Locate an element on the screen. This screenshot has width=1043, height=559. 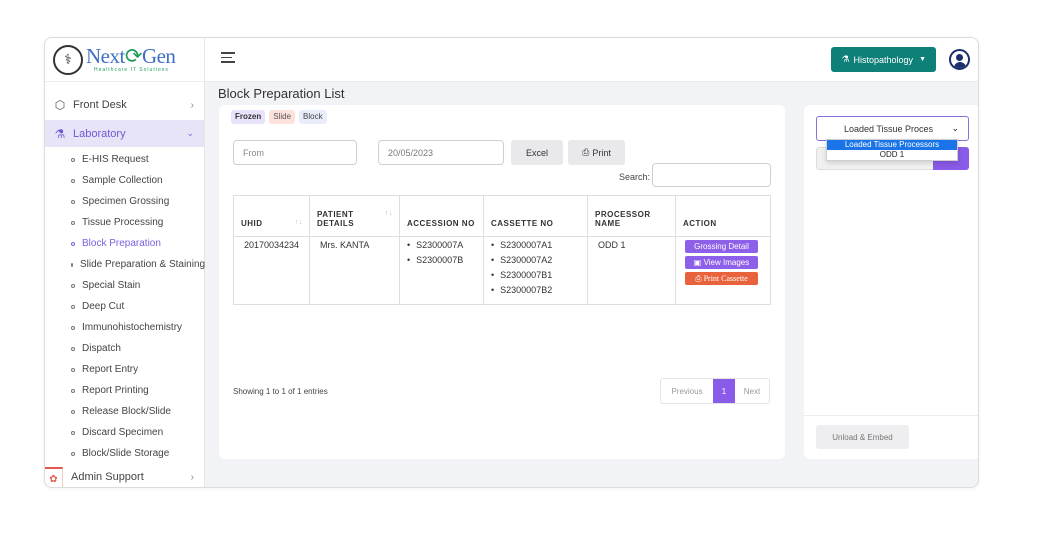
header-uhid: UHID ↑↓ is located at coordinates (271, 216).